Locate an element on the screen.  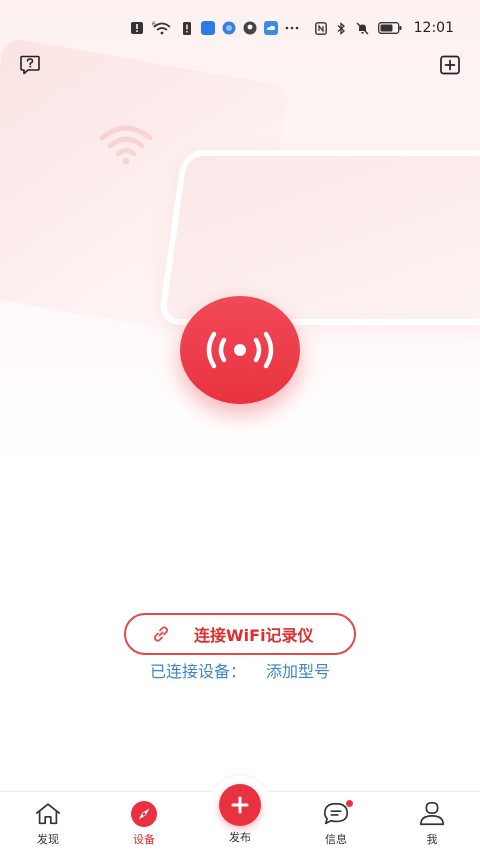
tab-label-publish: 发布 is located at coordinates (240, 837).